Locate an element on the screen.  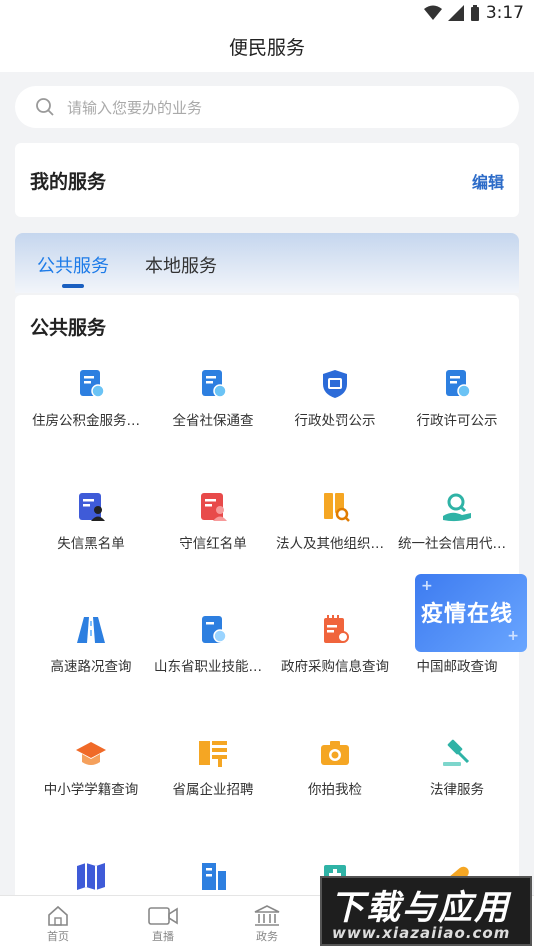
service-legal: 法律服务 is located at coordinates (457, 767).